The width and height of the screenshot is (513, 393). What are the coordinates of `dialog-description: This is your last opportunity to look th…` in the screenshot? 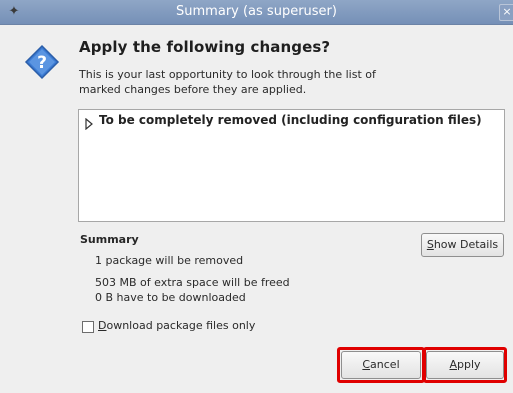 It's located at (227, 82).